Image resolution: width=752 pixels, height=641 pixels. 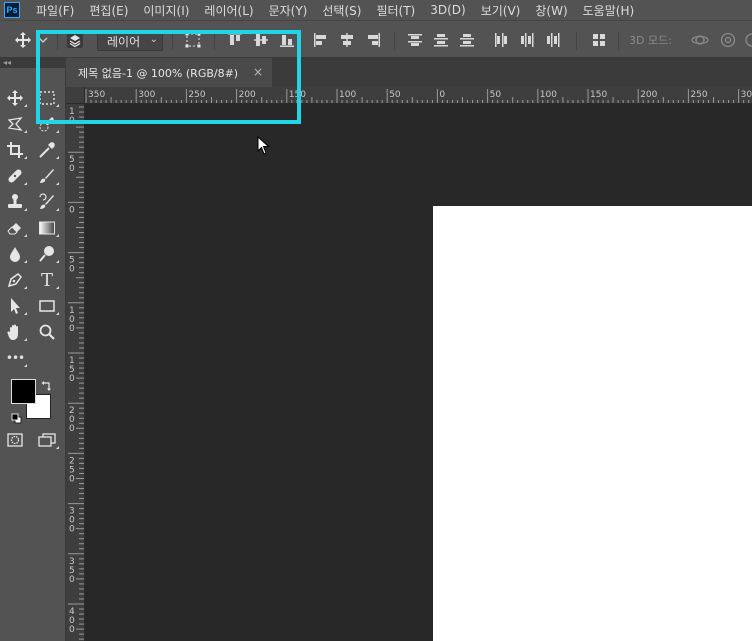 I want to click on ruler-h-label: 300, so click(x=146, y=95).